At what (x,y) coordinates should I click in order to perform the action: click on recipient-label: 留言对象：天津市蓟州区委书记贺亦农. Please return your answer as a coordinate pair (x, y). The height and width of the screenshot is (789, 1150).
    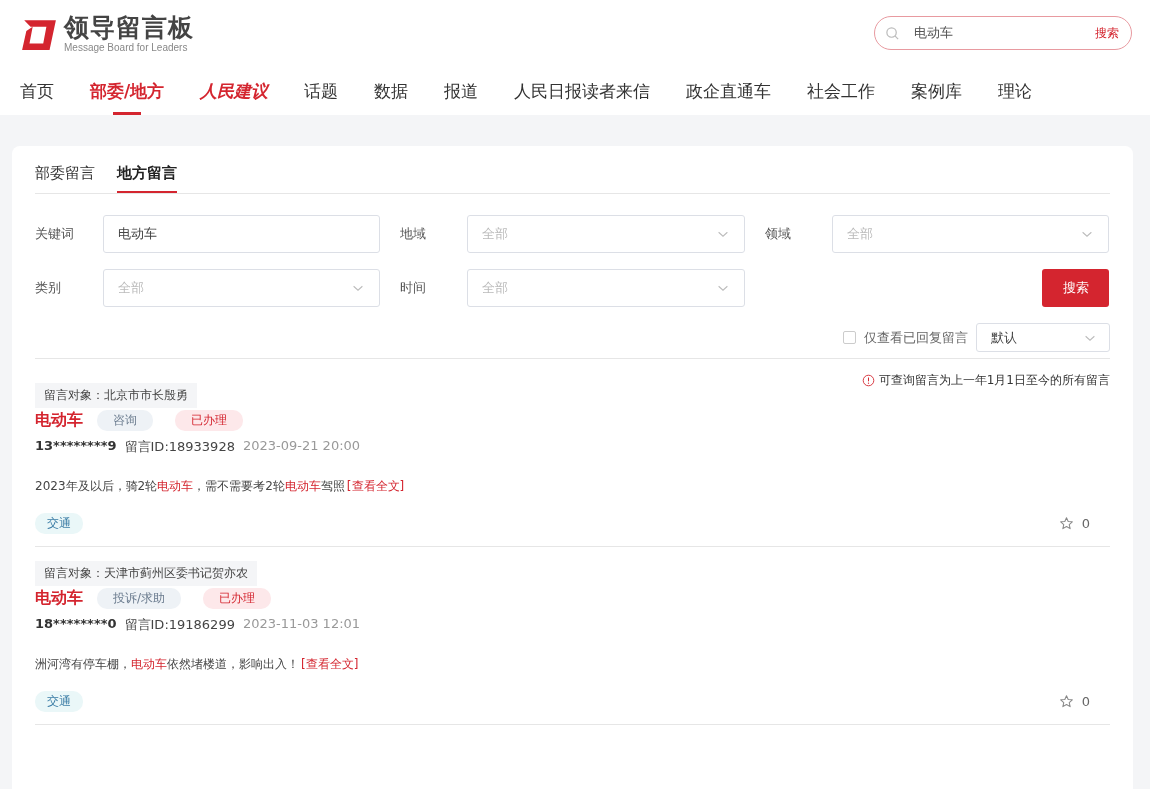
    Looking at the image, I should click on (146, 573).